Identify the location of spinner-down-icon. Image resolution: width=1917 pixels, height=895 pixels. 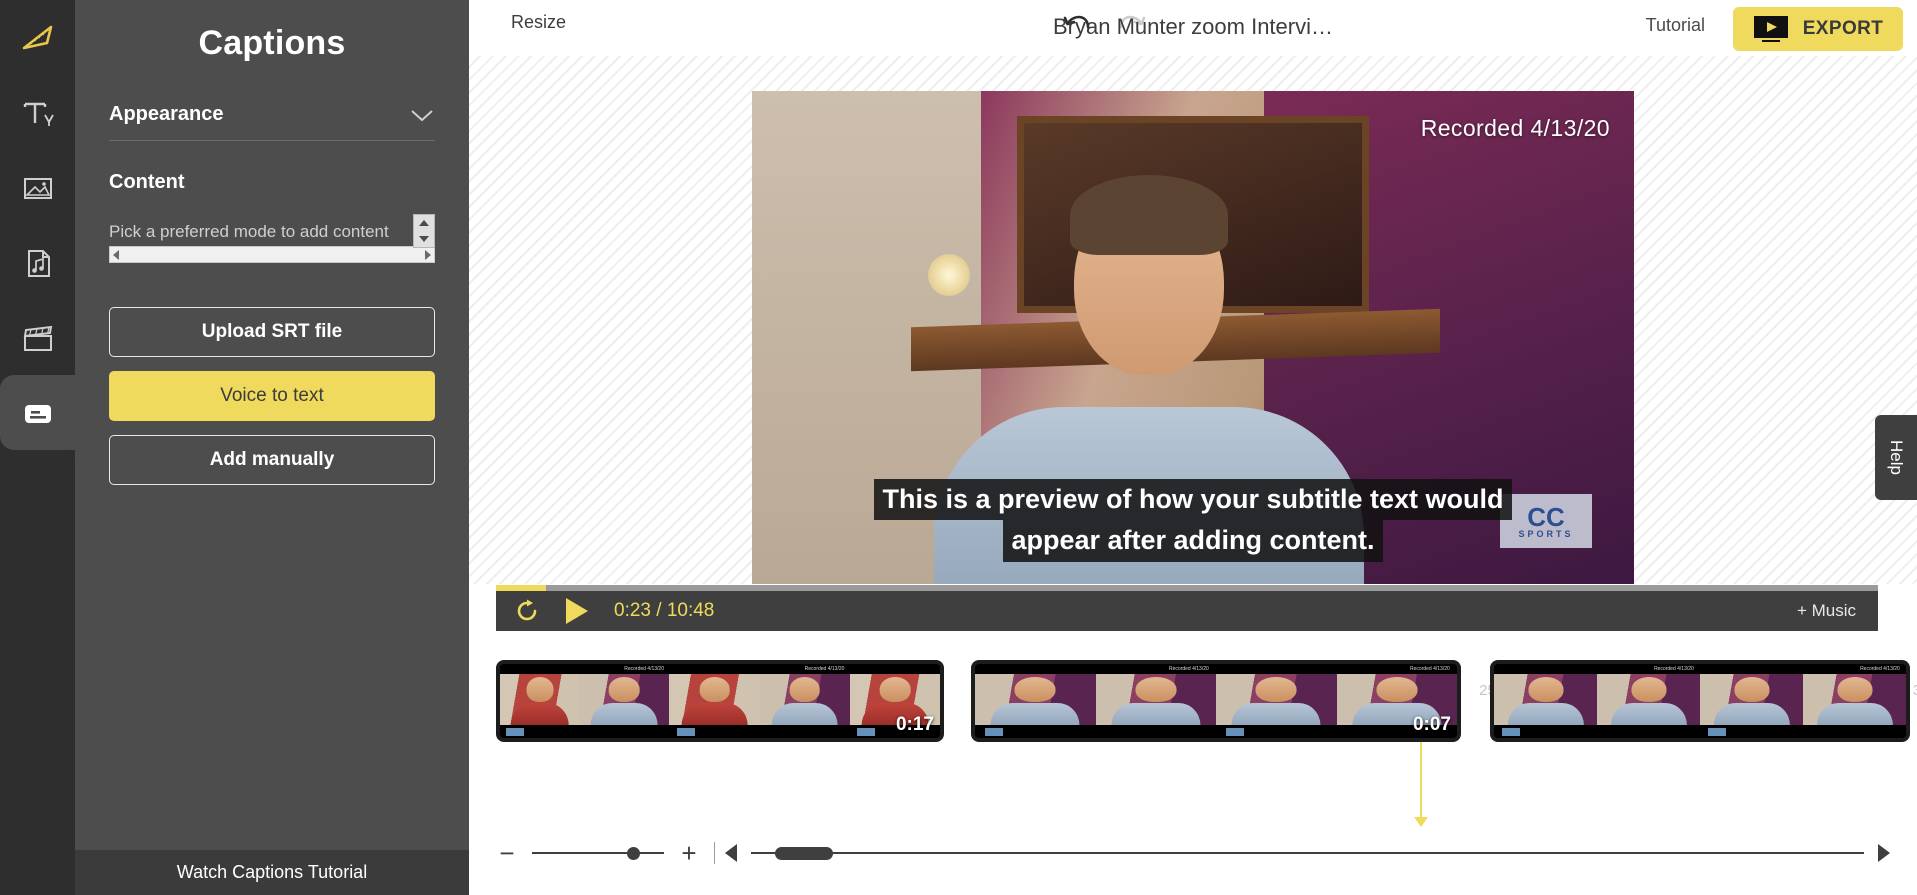
(424, 239).